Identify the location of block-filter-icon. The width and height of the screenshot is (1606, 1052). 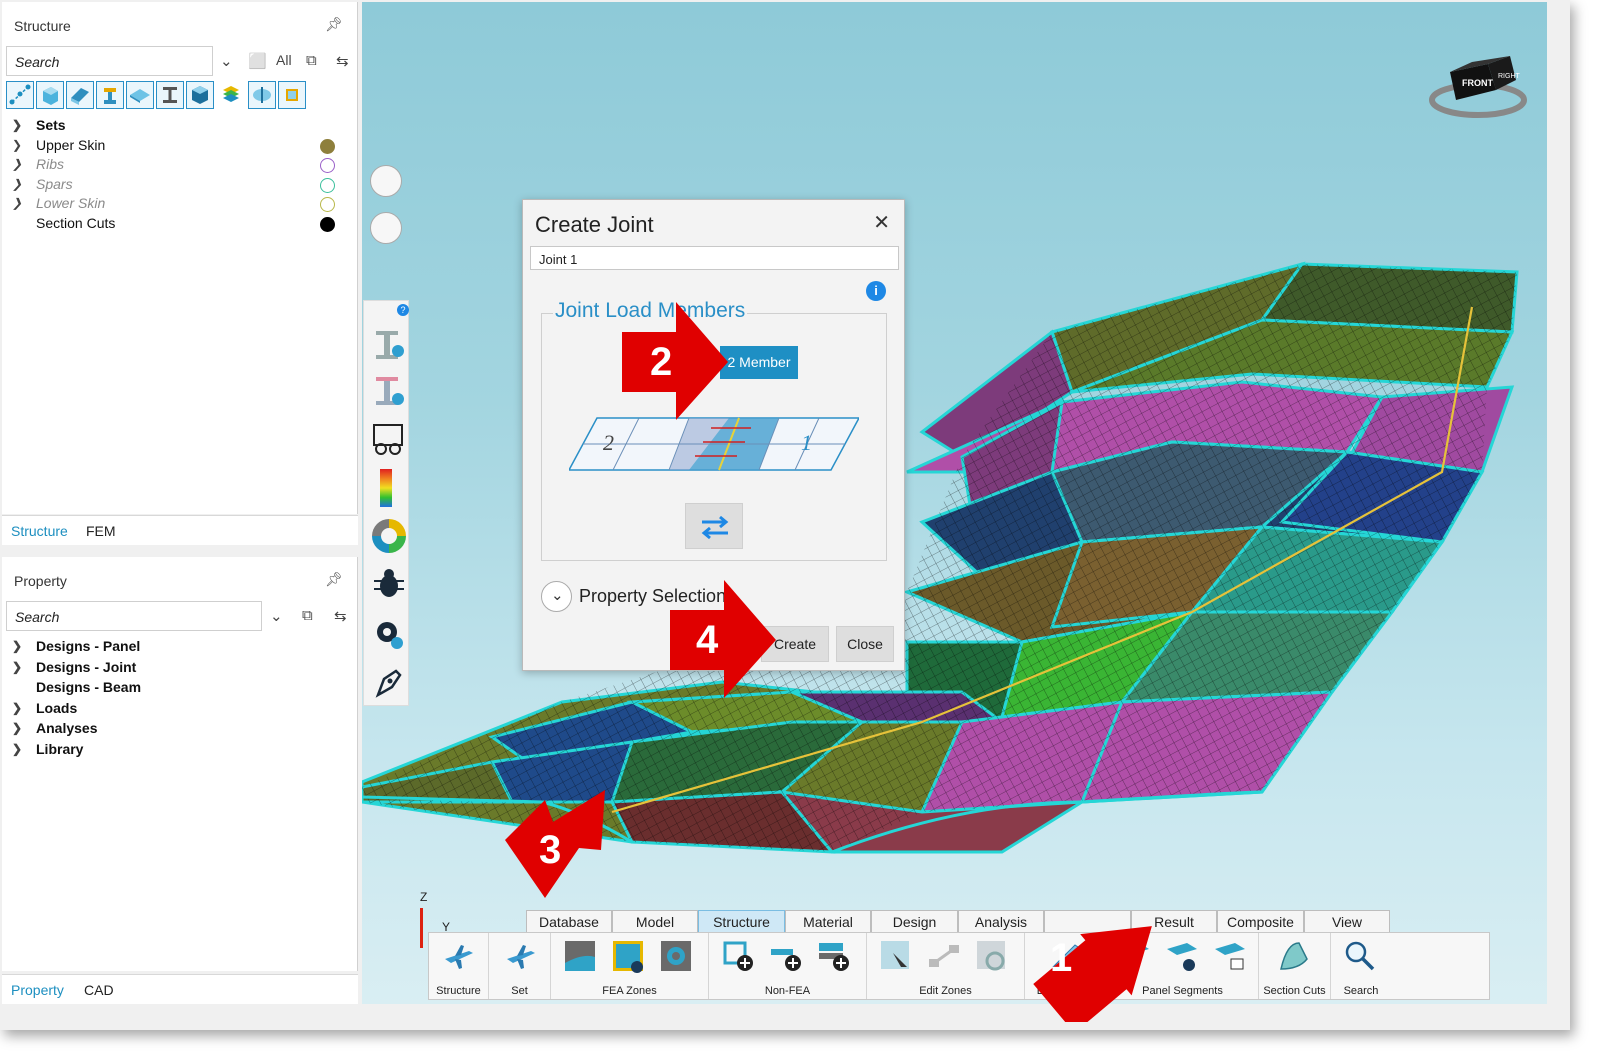
(200, 95).